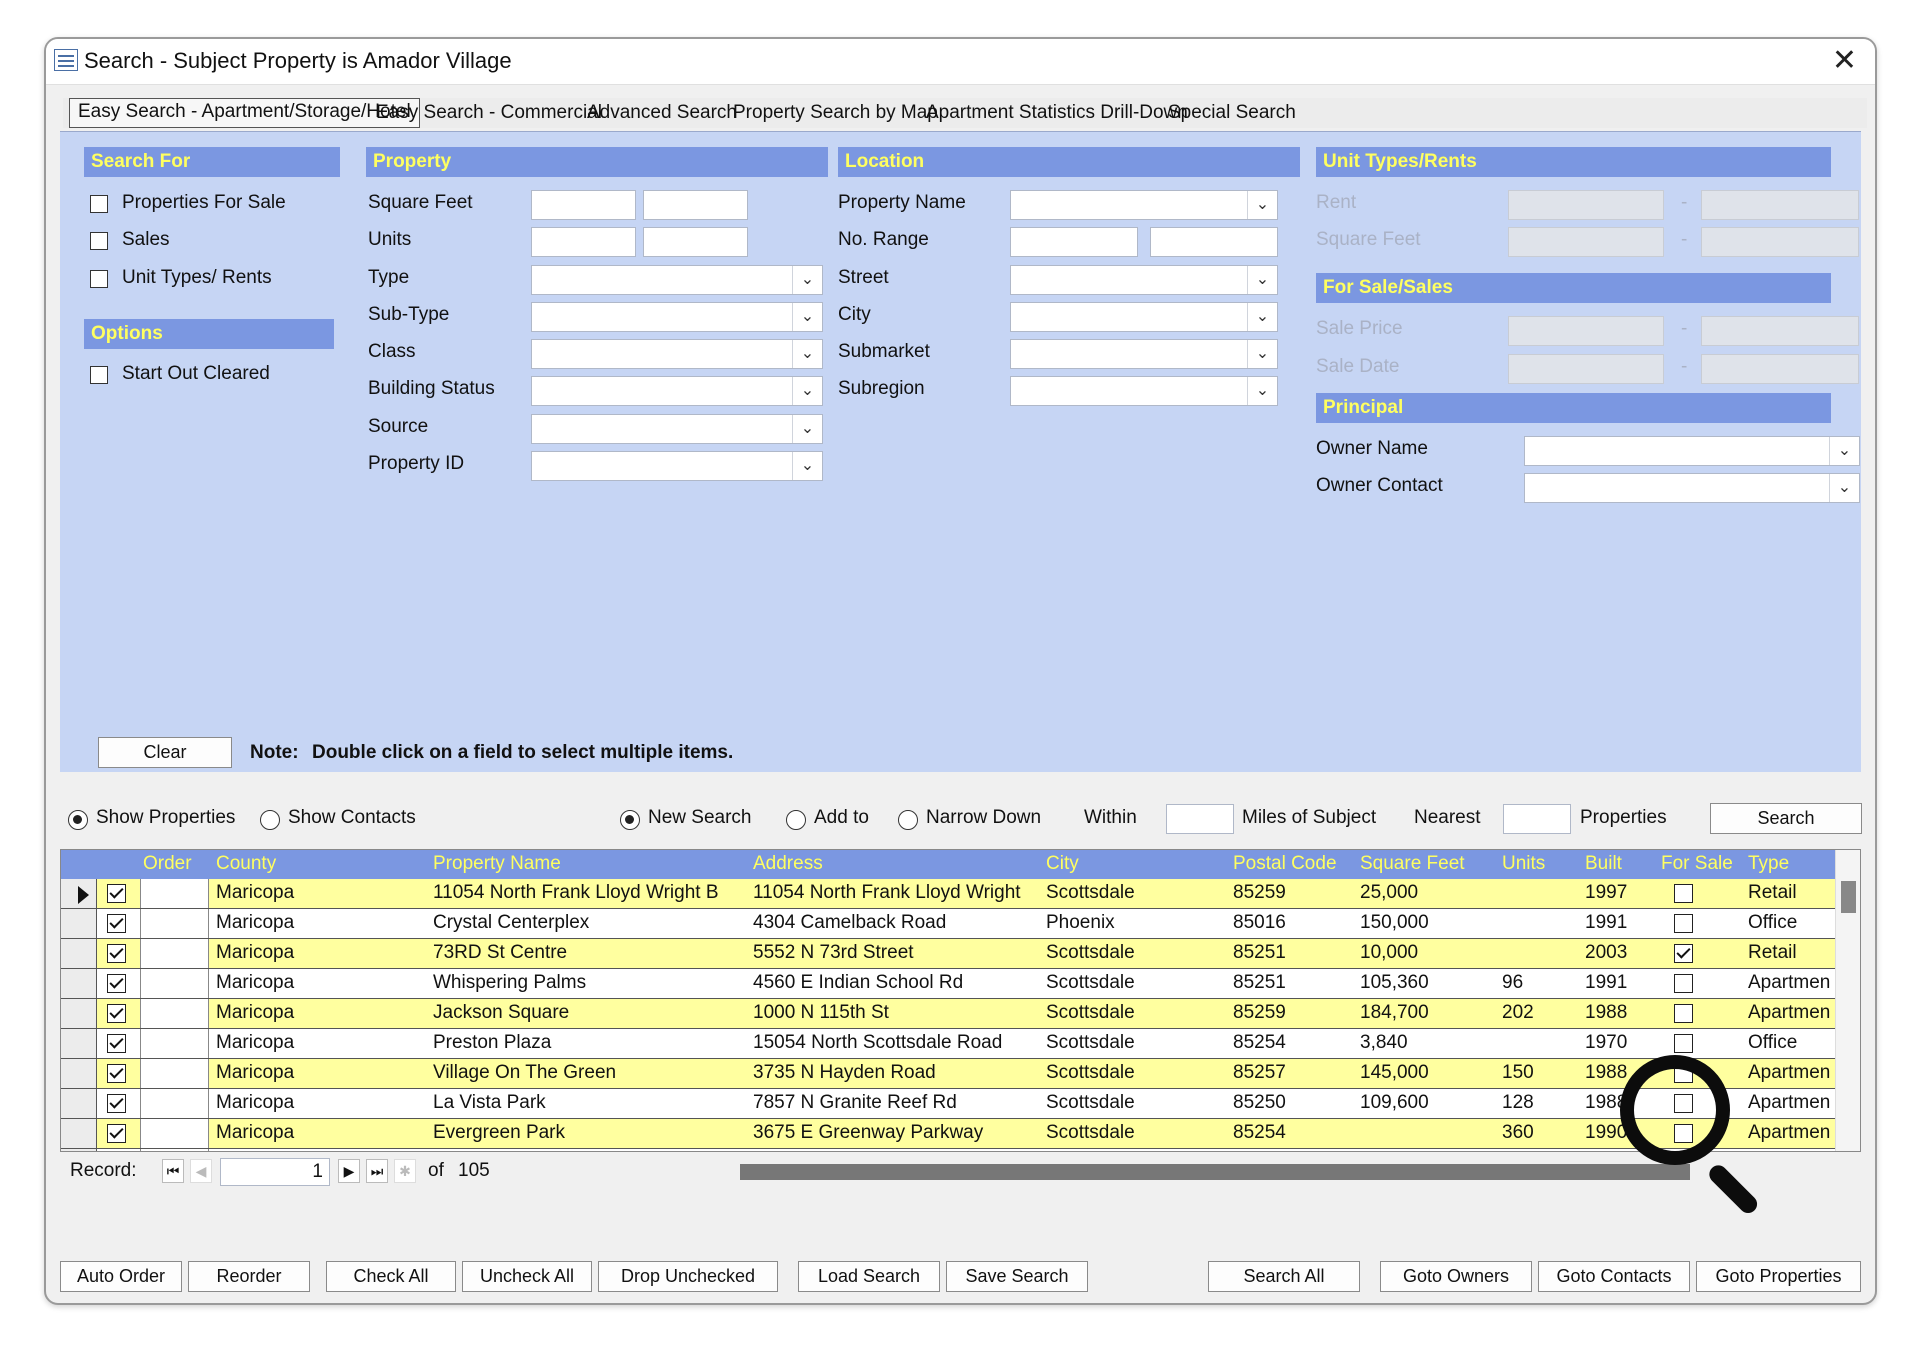  I want to click on cell-postal-code: 85257, so click(1259, 1073).